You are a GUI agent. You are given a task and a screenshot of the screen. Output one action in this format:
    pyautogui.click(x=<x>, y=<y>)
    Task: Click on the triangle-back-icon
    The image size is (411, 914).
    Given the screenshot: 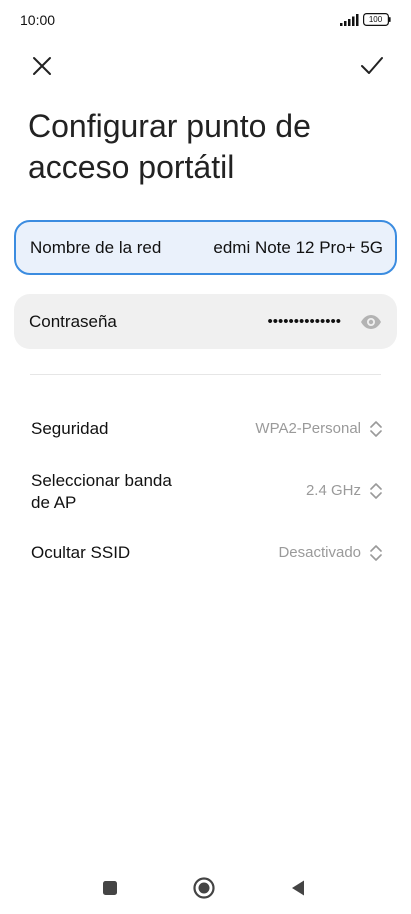 What is the action you would take?
    pyautogui.click(x=298, y=888)
    